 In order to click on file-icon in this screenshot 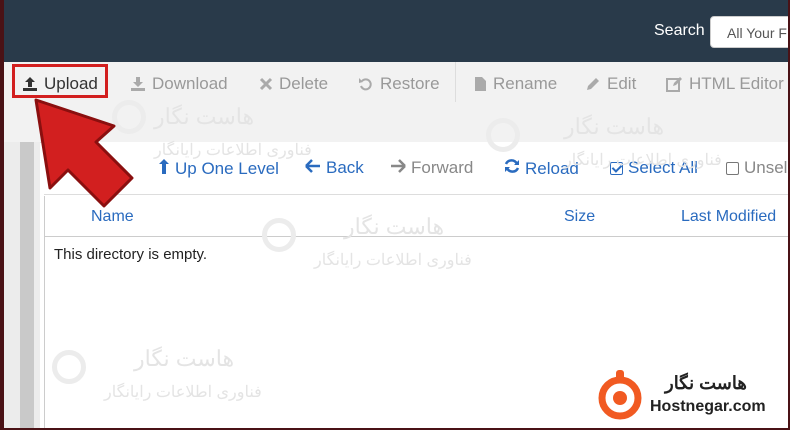, I will do `click(480, 84)`.